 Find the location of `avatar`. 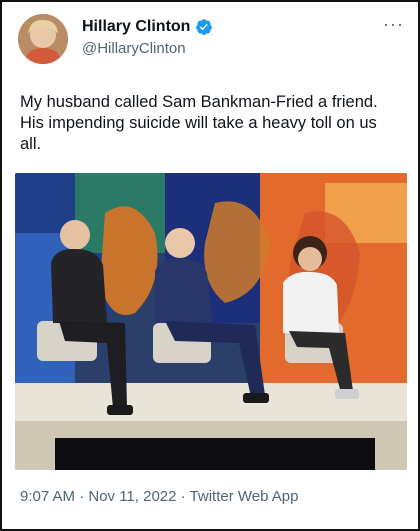

avatar is located at coordinates (43, 39).